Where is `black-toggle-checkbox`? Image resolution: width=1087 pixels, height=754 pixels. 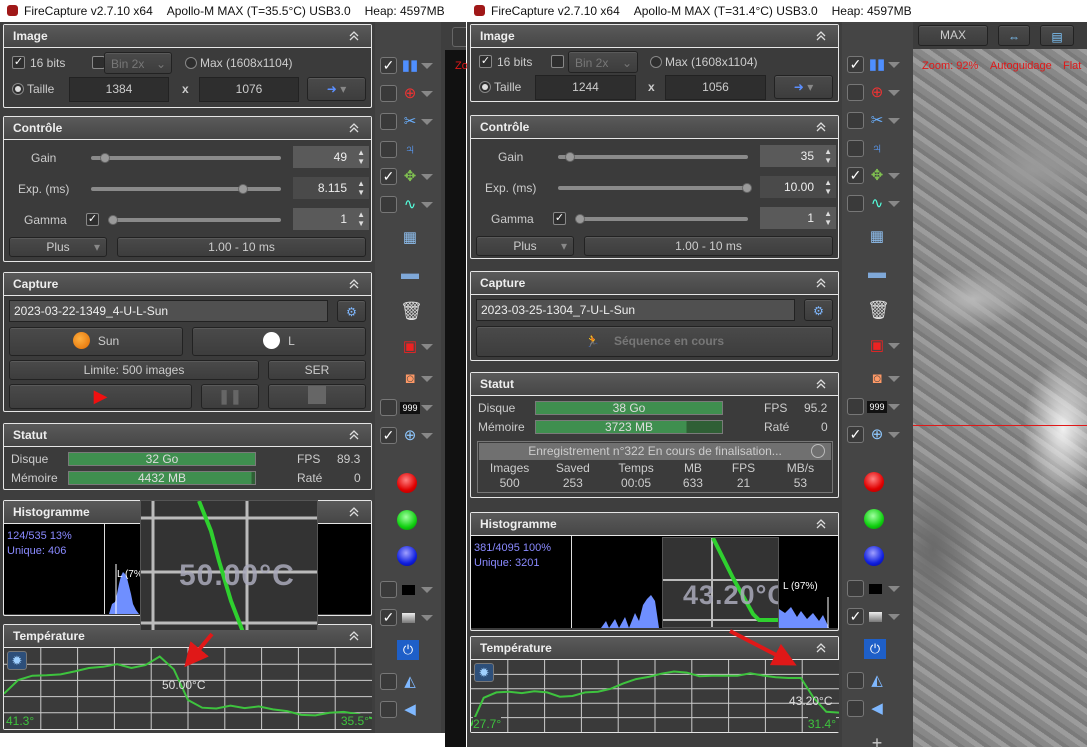 black-toggle-checkbox is located at coordinates (388, 589).